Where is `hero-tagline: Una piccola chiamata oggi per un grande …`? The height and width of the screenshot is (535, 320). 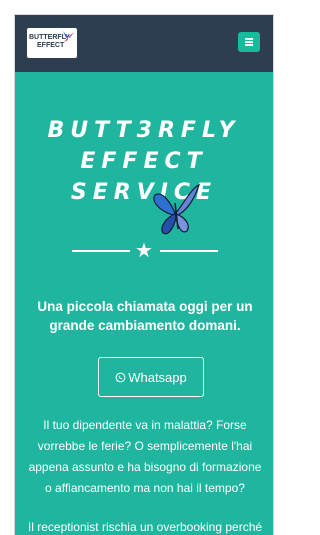
hero-tagline: Una piccola chiamata oggi per un grande … is located at coordinates (145, 316).